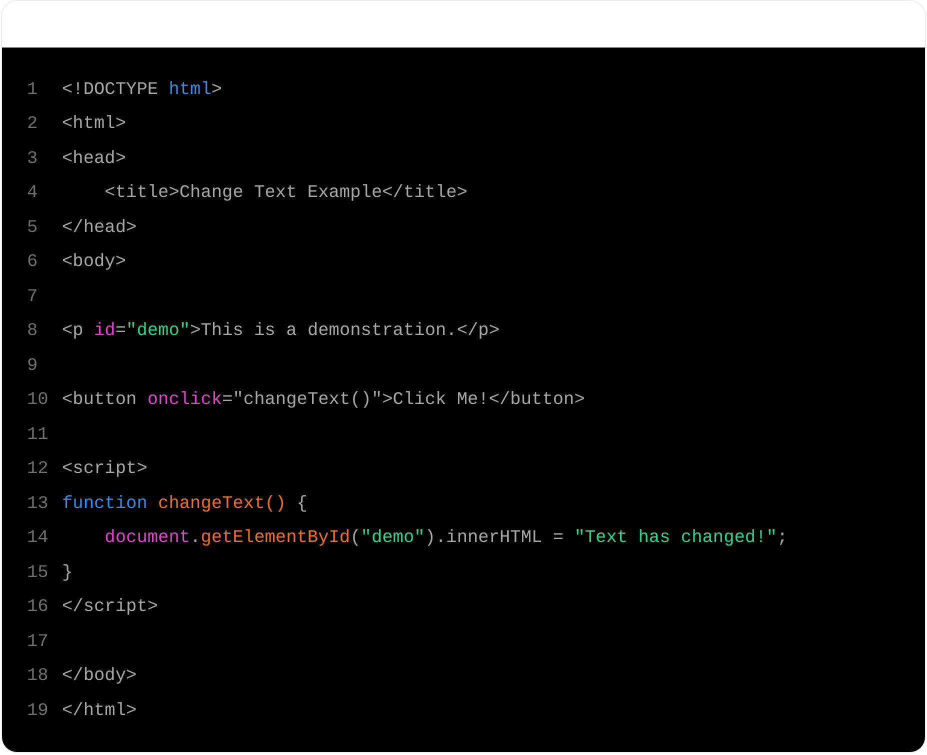  I want to click on line-number: 11, so click(38, 435).